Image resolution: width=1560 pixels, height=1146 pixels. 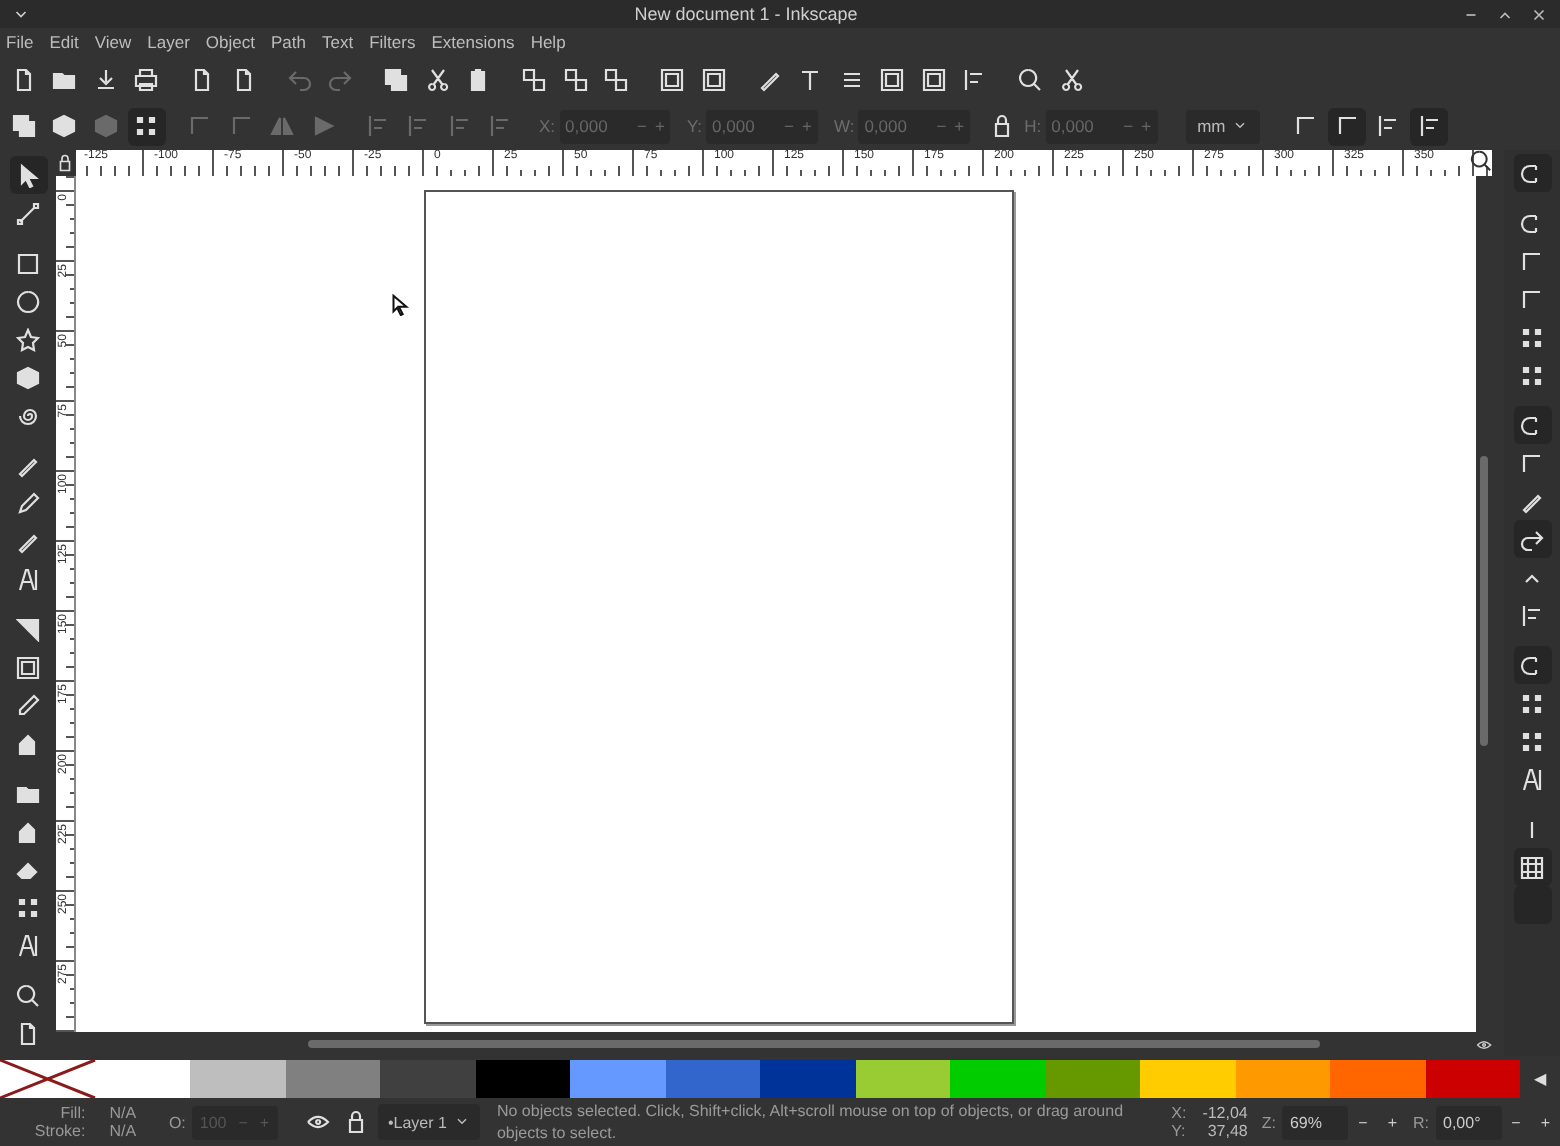 I want to click on menu-item: Filters, so click(x=392, y=42).